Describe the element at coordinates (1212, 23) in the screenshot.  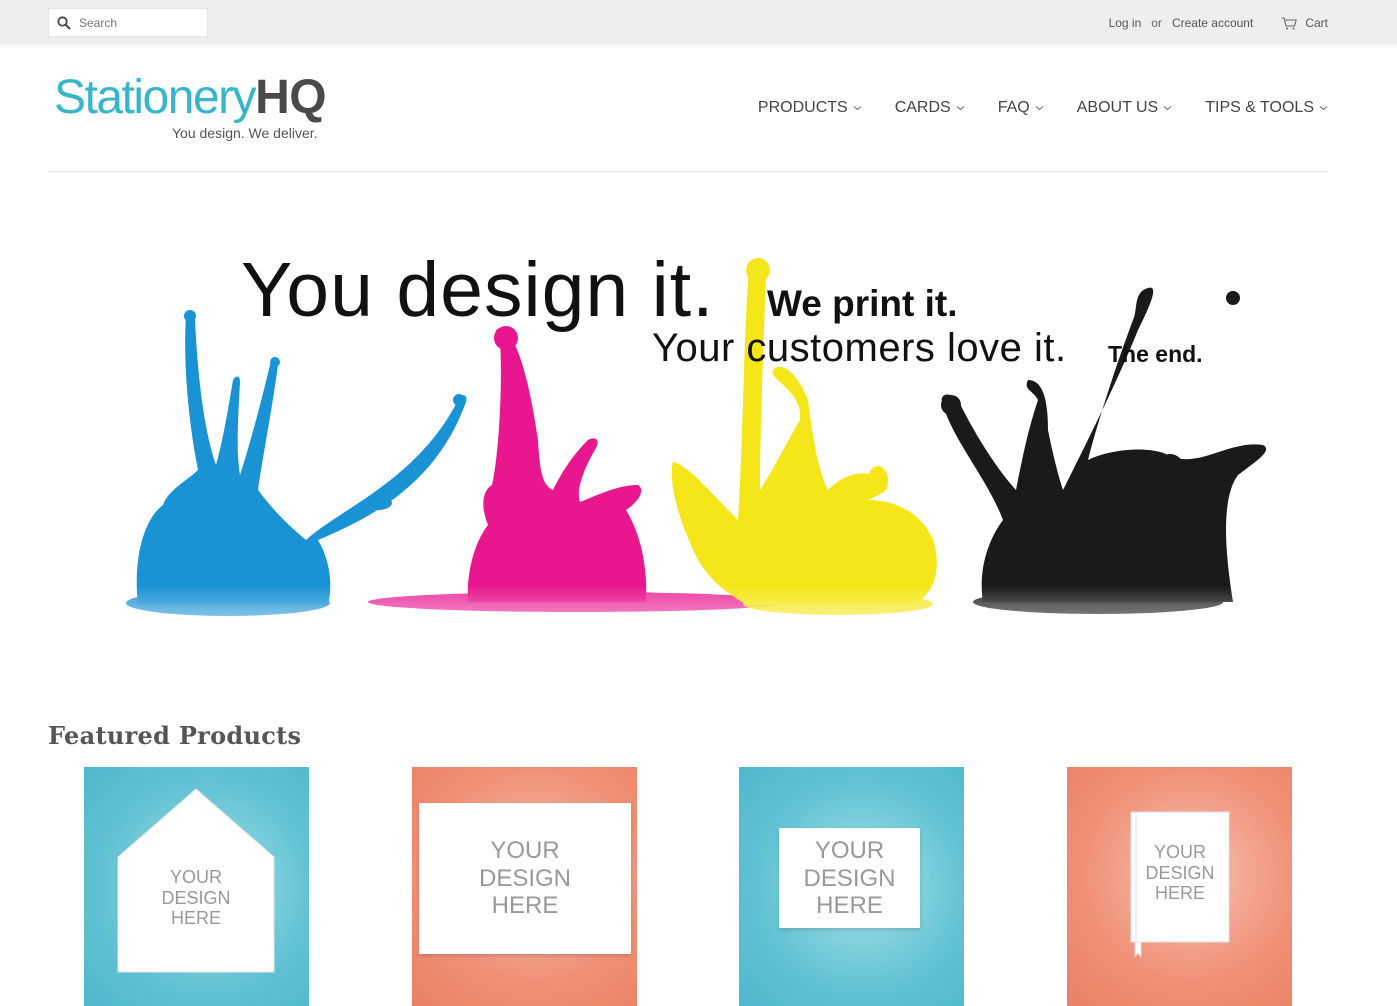
I see `create-account-link: Create account` at that location.